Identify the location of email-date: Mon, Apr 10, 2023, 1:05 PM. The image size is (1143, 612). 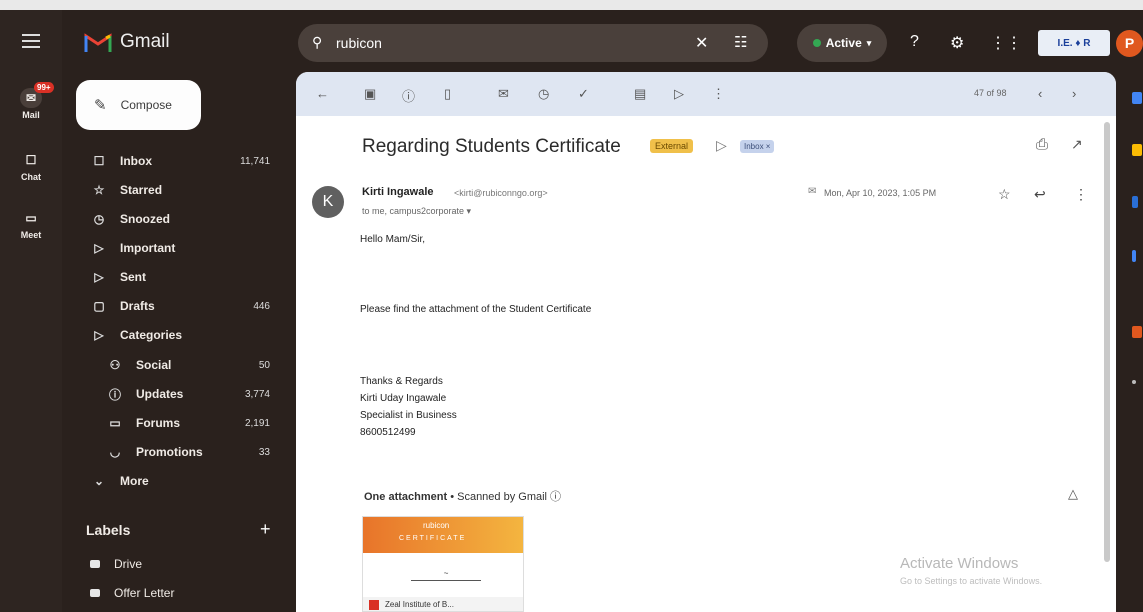
(880, 193).